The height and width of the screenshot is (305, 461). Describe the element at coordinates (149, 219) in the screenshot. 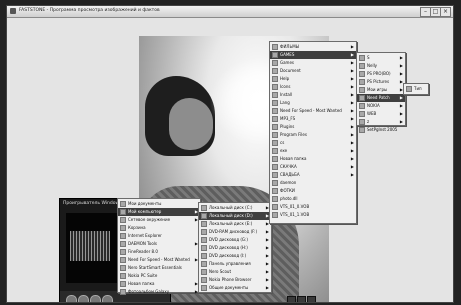

I see `menu-item-label: Сетевое окружение` at that location.